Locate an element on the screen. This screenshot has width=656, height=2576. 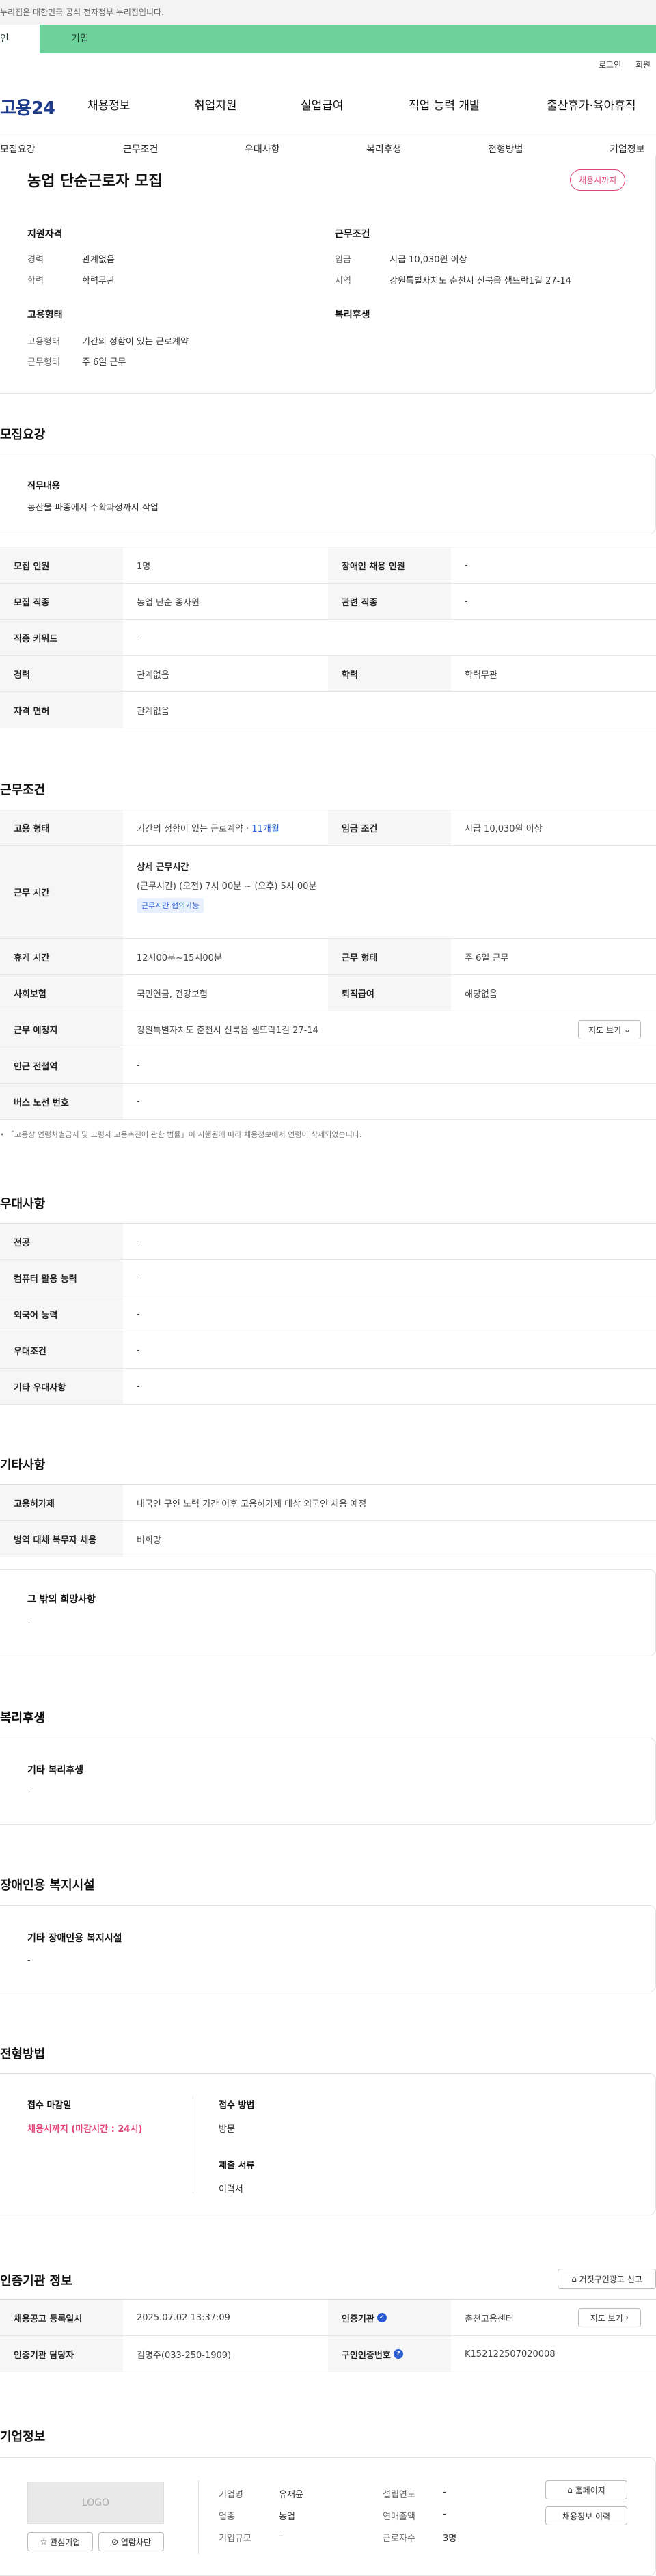
emp-label: 고용형태 is located at coordinates (43, 342).